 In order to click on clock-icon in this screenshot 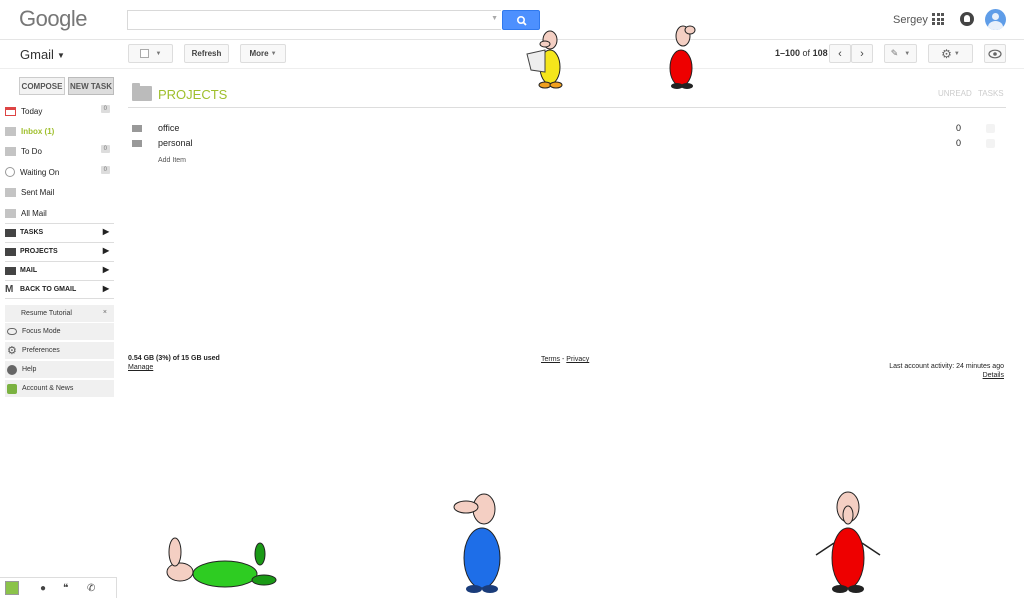, I will do `click(10, 172)`.